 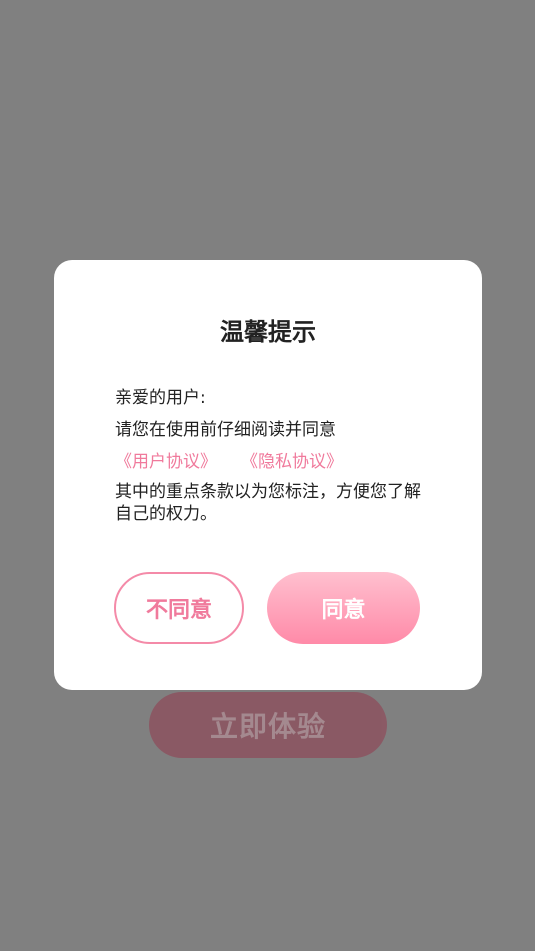 I want to click on agreement-links: 《用户协议》 《隐私协议》, so click(x=269, y=462).